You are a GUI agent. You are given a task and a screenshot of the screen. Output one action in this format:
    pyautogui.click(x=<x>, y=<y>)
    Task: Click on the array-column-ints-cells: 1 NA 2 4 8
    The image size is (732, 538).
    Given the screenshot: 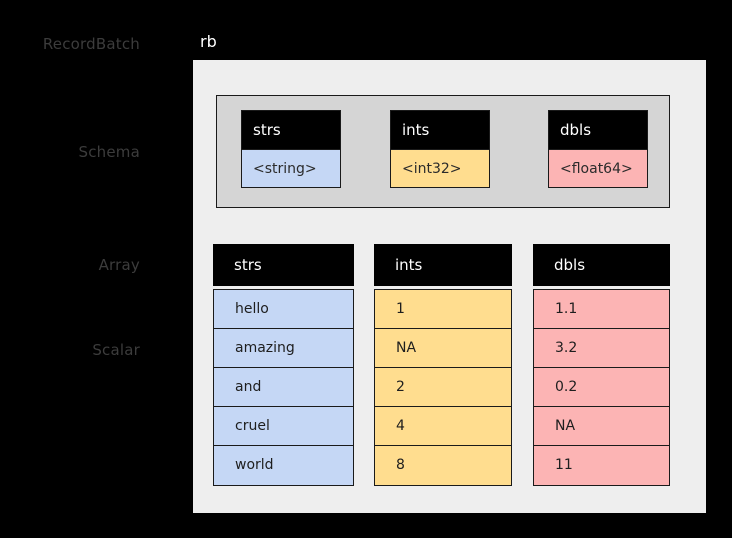 What is the action you would take?
    pyautogui.click(x=443, y=387)
    